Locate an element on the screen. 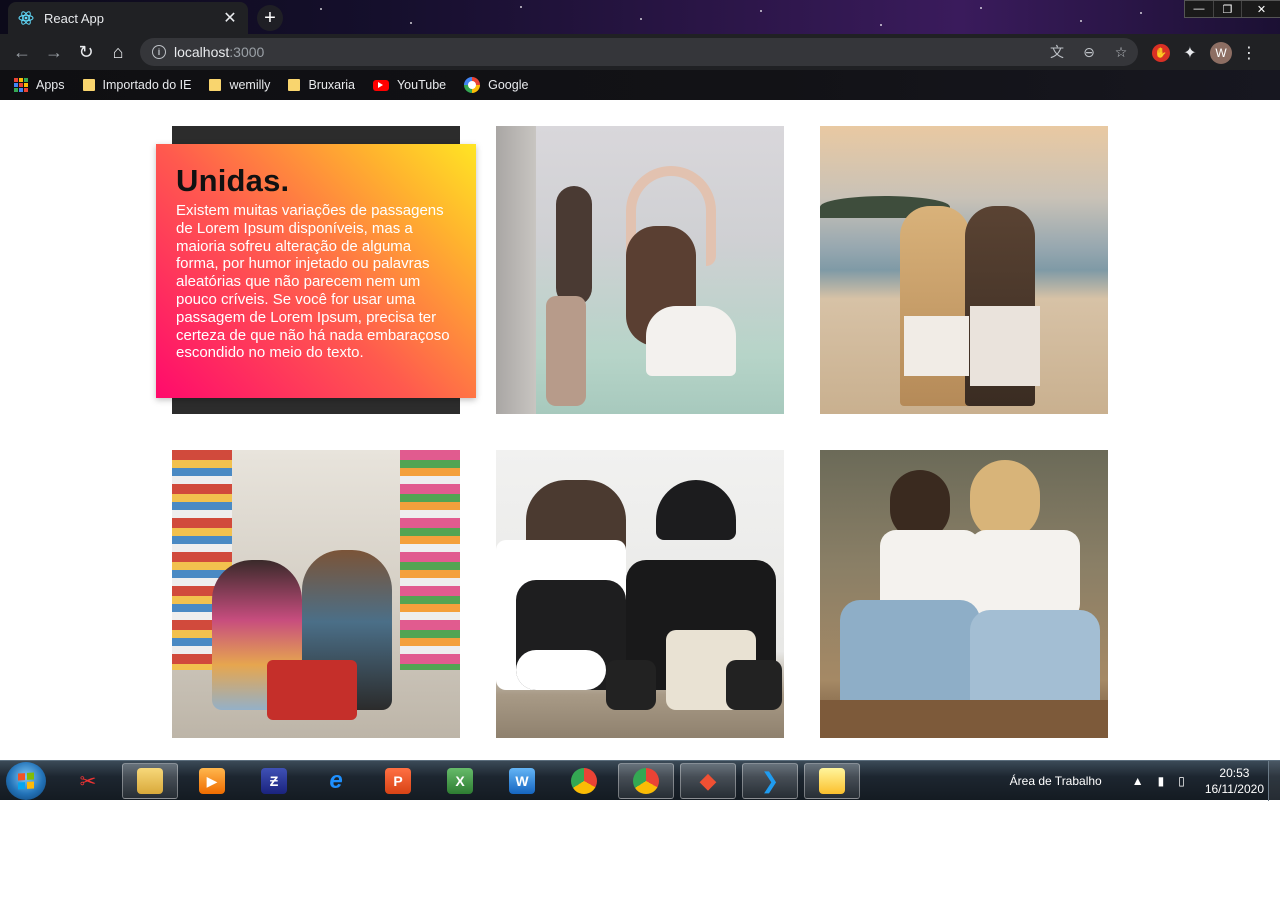  clock: 20:53 16/11/2020 is located at coordinates (1234, 781).